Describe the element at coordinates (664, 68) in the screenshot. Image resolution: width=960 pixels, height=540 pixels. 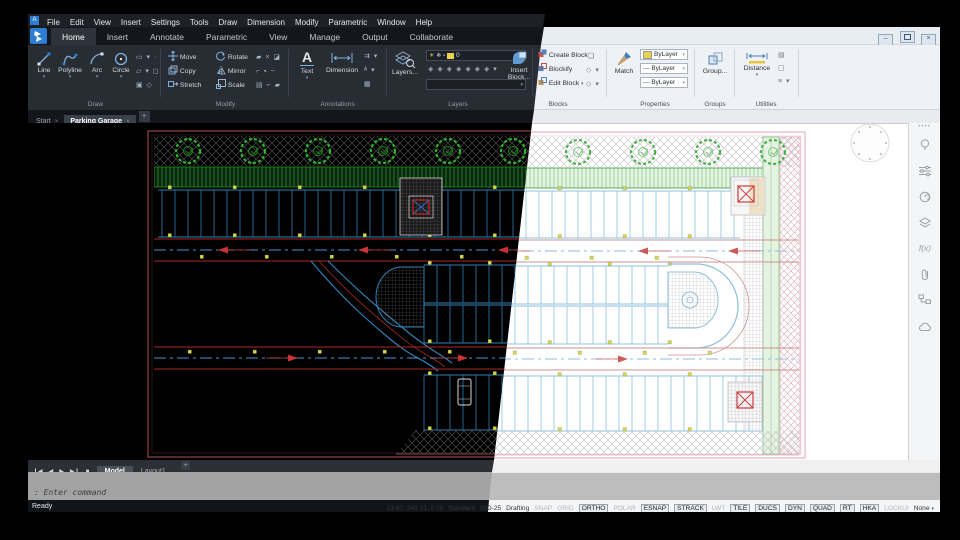
I see `linetype-select: — ByLayer ▾` at that location.